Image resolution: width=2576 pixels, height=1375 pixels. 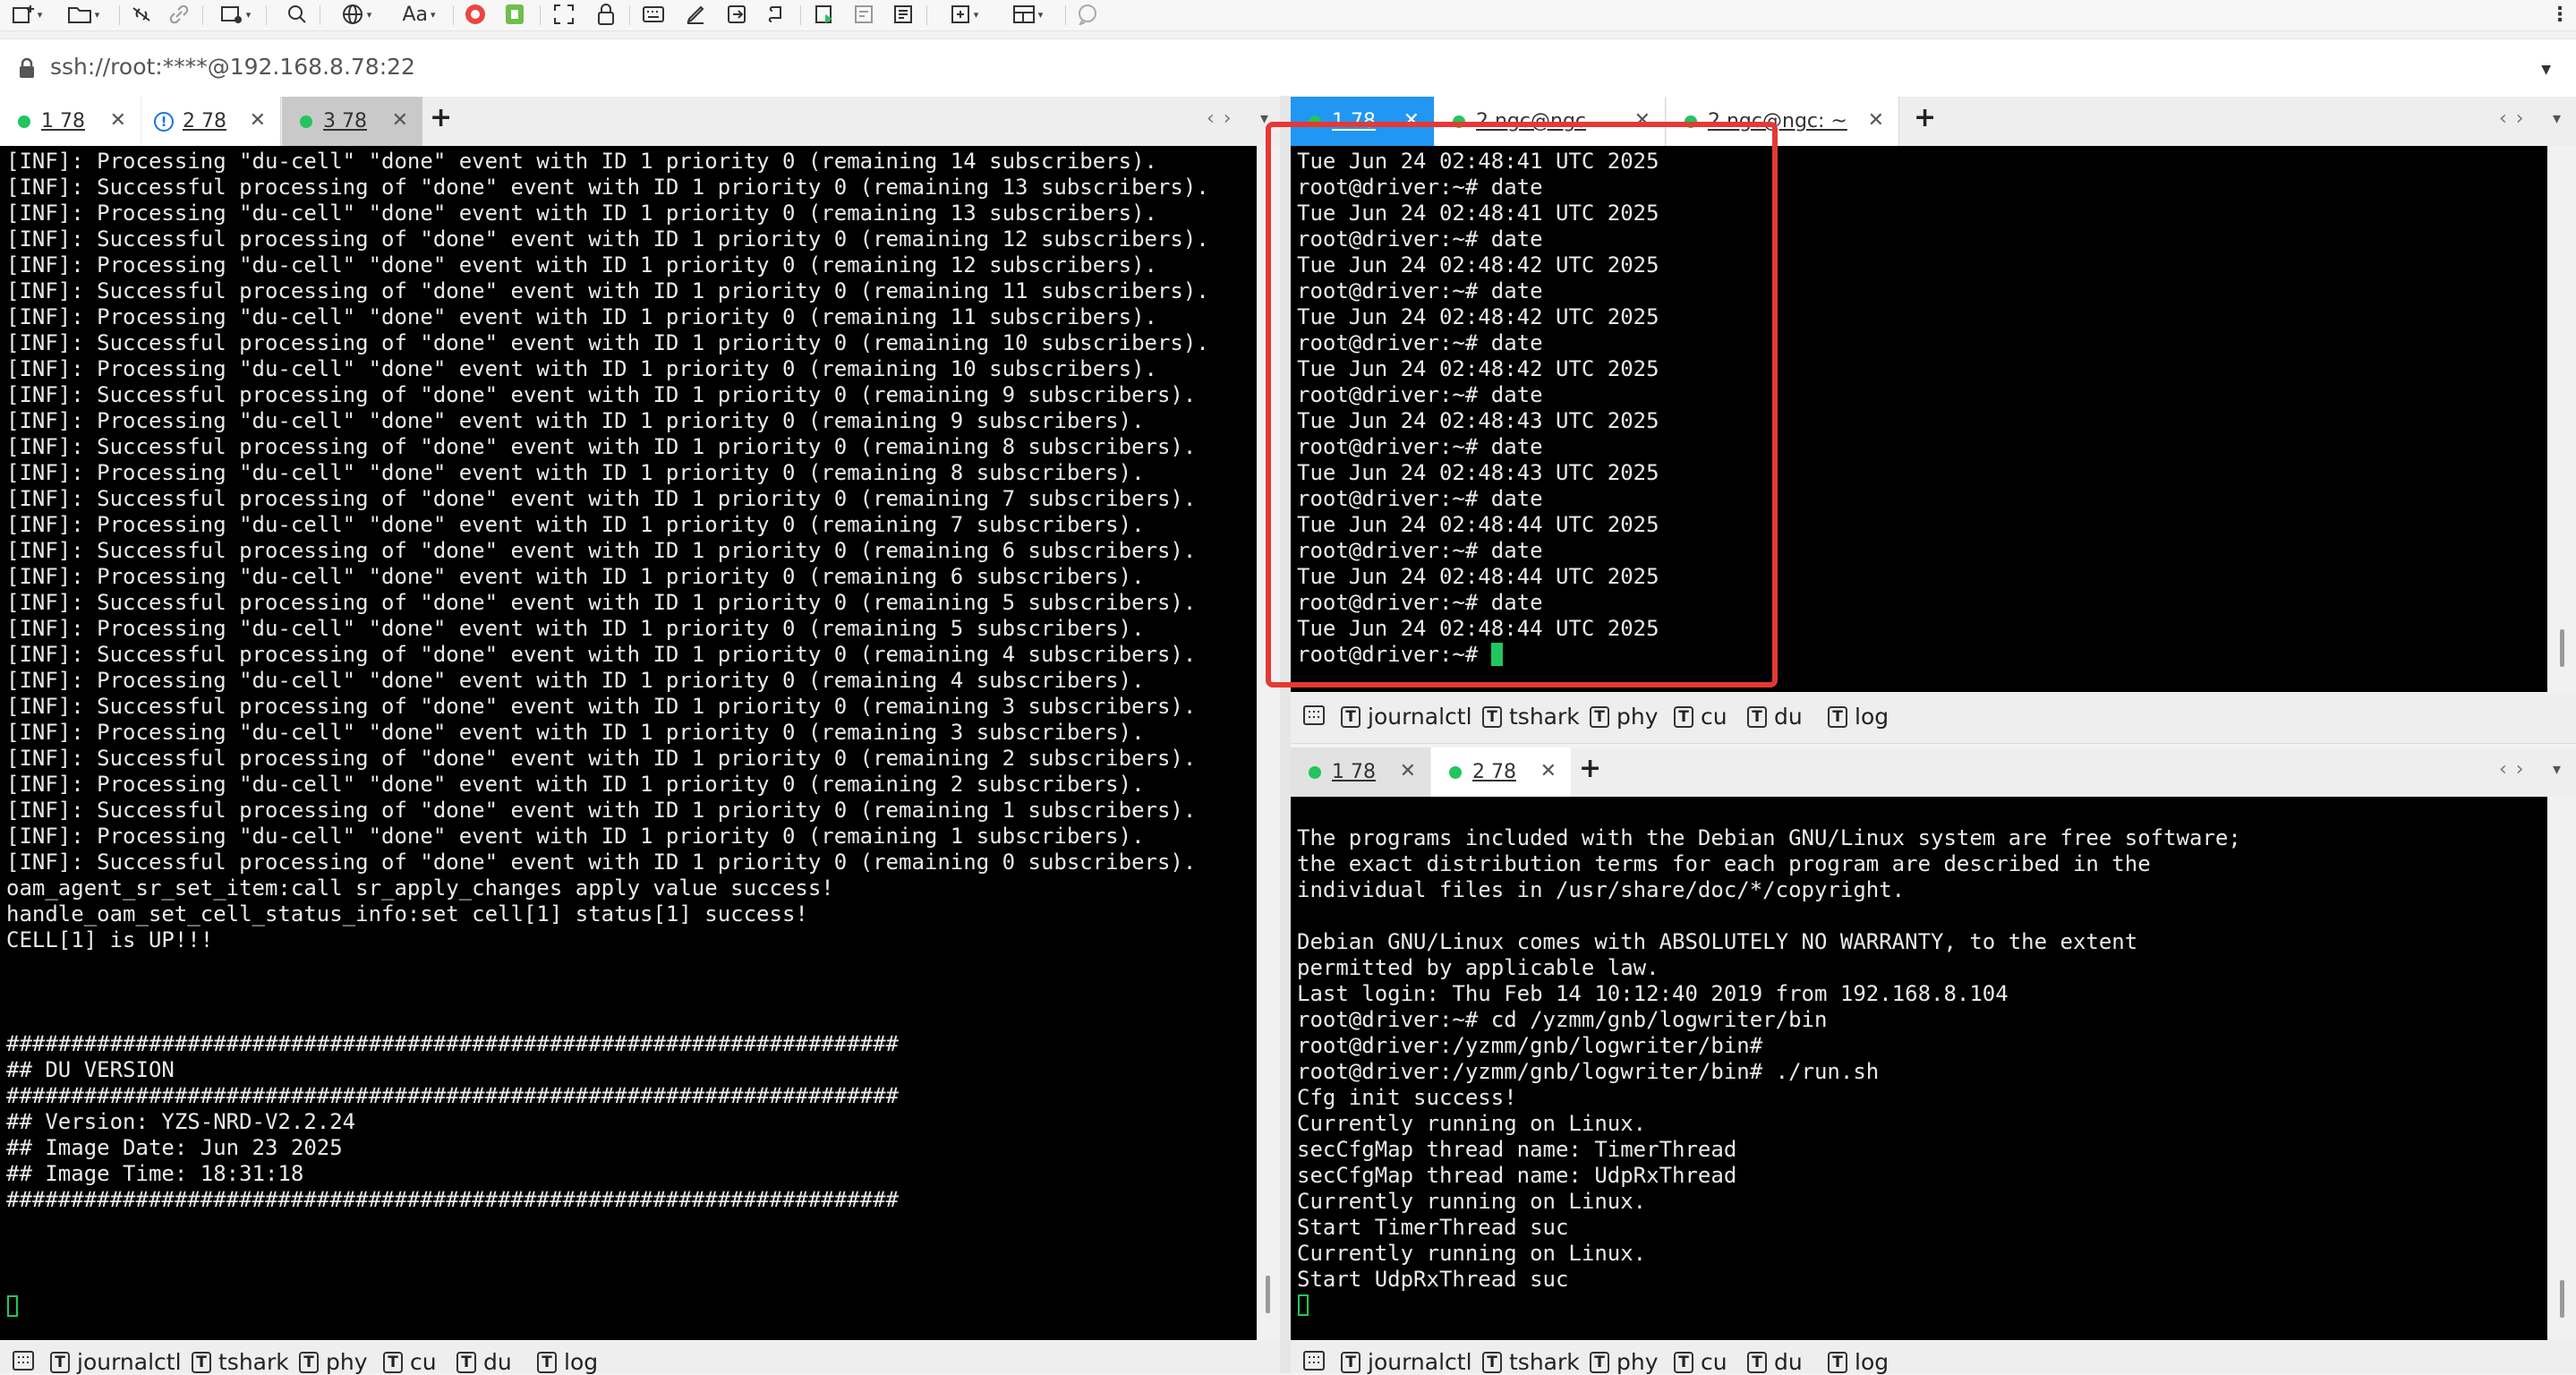 I want to click on new-session-icon: ▾, so click(x=27, y=14).